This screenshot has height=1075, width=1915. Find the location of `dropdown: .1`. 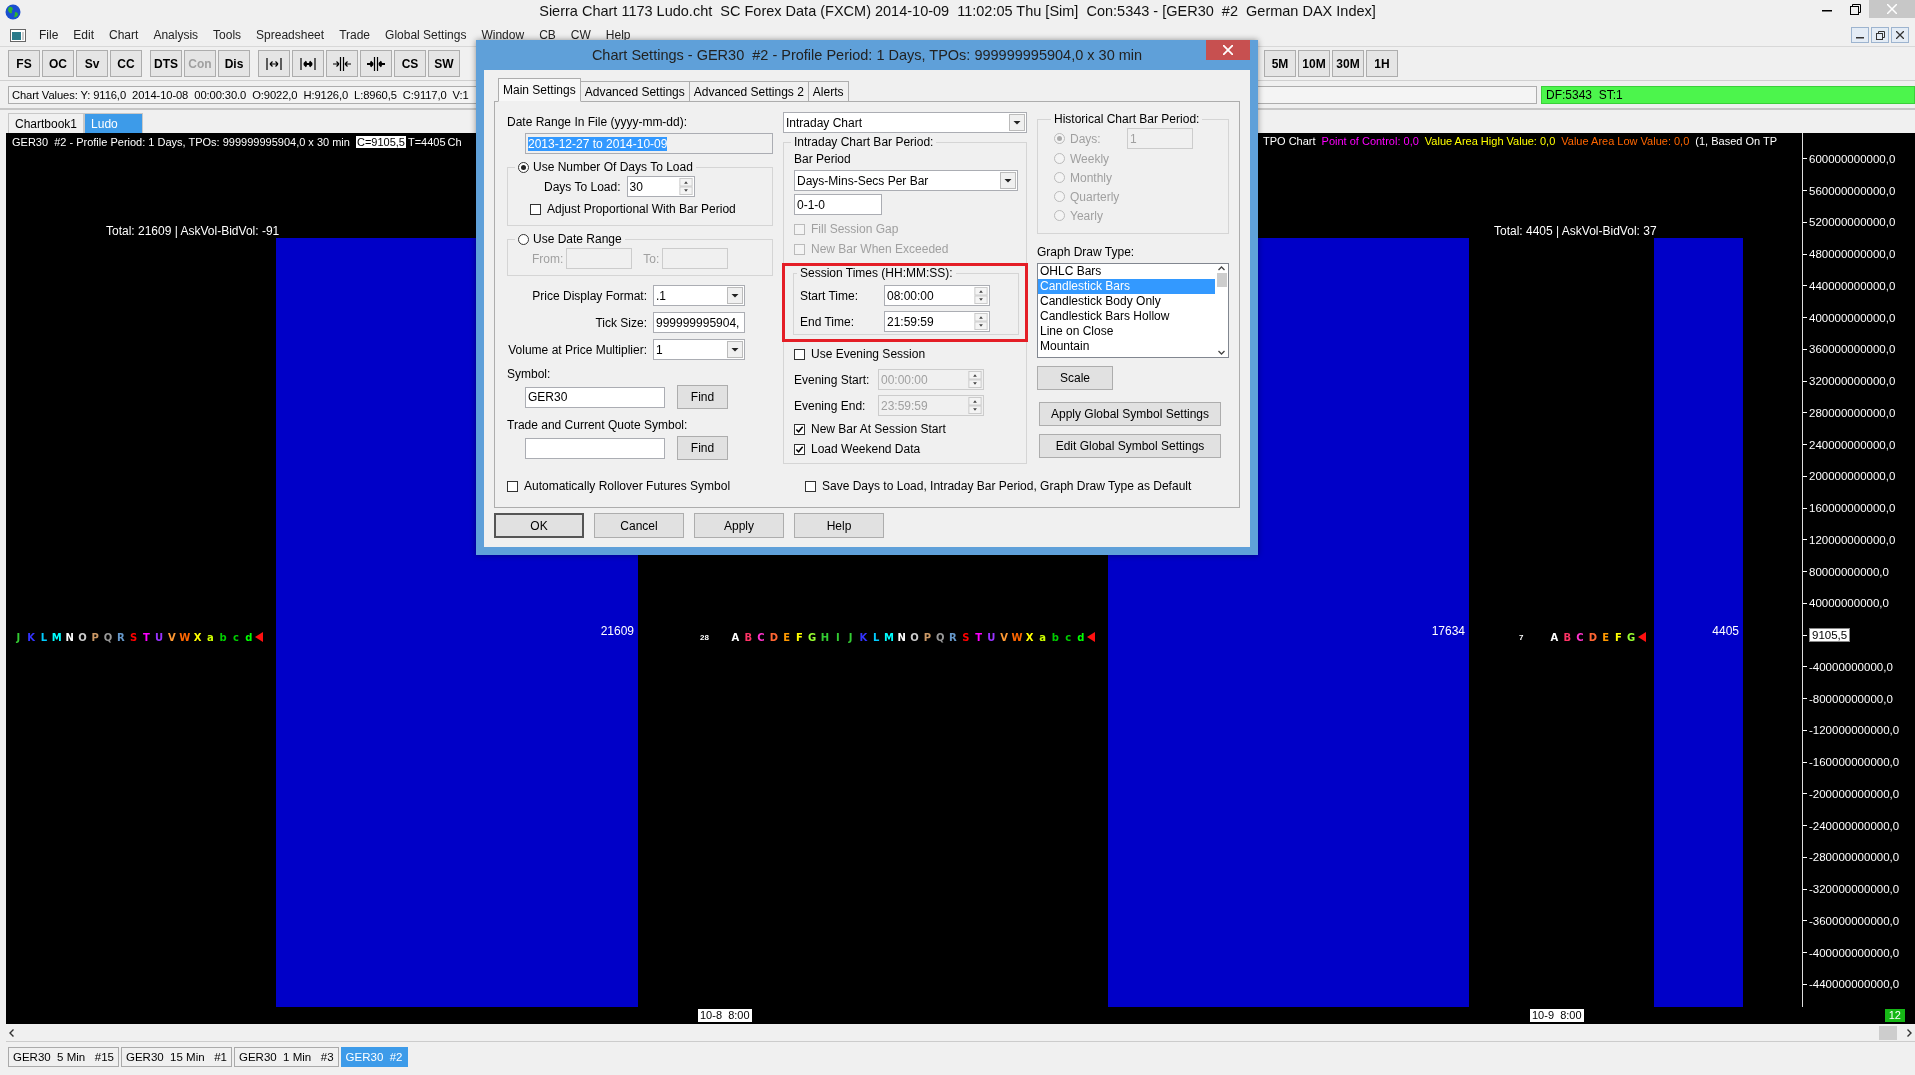

dropdown: .1 is located at coordinates (699, 295).